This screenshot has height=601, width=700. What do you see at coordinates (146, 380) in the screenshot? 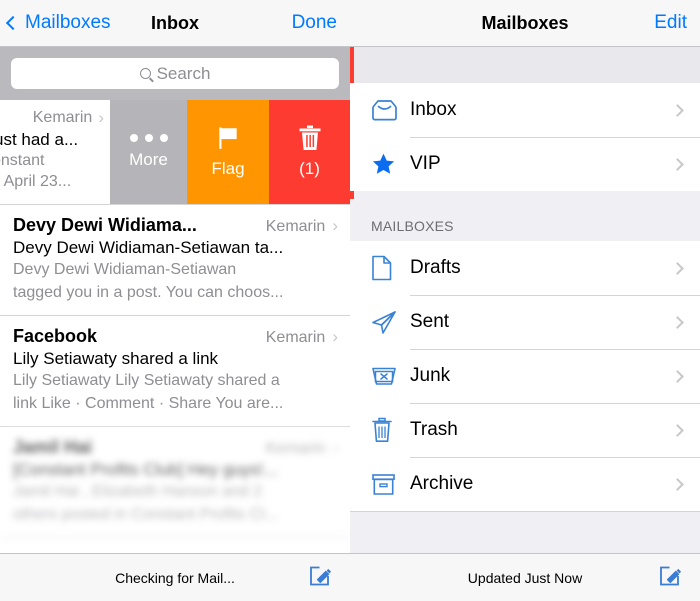
I see `email-preview-line-1: Lily Setiawaty Lily Setiawaty shared a` at bounding box center [146, 380].